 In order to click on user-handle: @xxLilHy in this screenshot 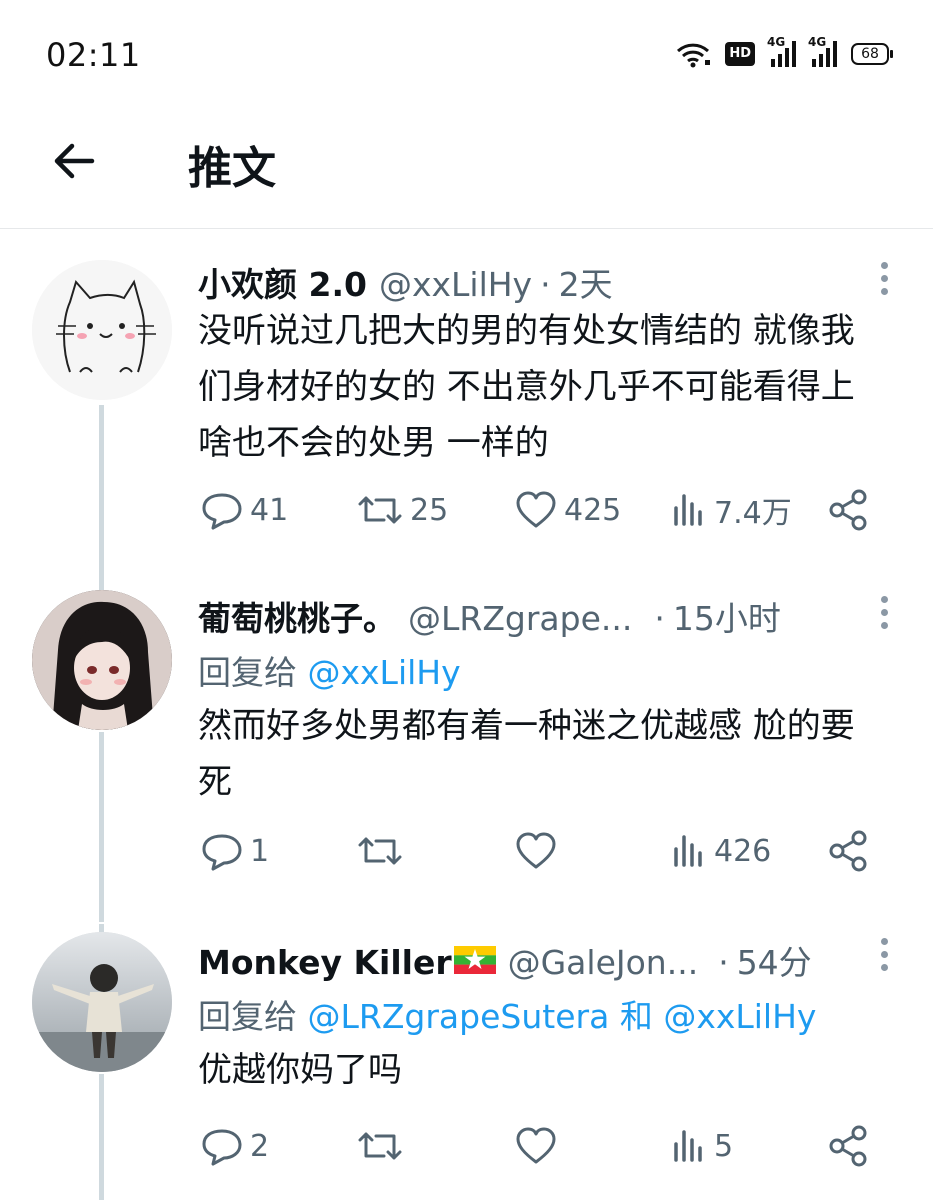, I will do `click(455, 284)`.